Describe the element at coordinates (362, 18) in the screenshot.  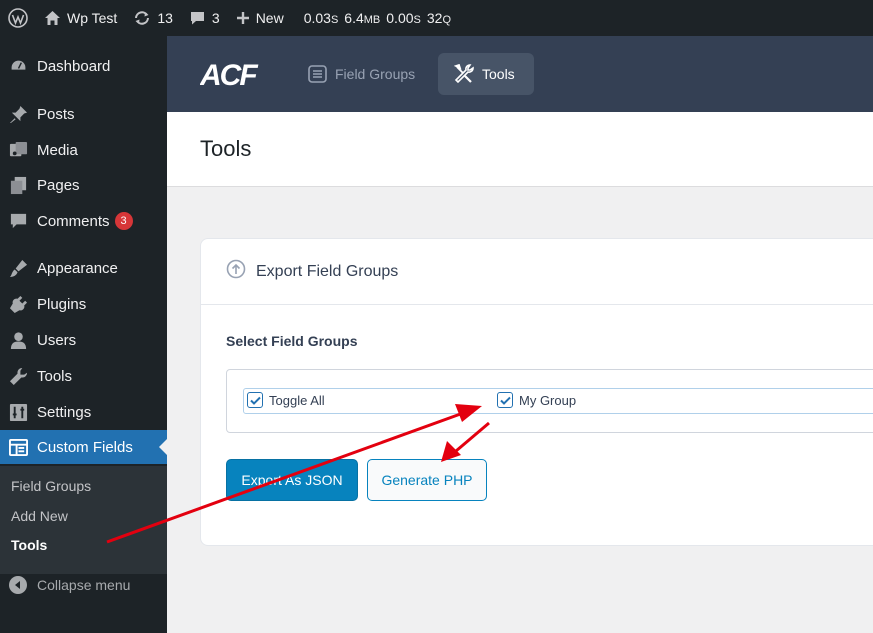
I see `stat-memory: 6.4MB` at that location.